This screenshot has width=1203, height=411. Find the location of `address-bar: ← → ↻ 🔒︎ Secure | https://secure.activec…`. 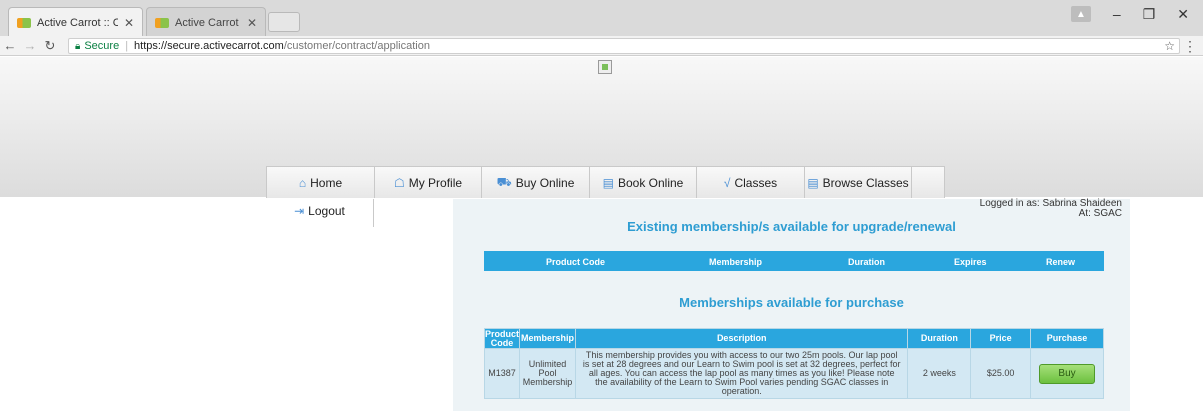

address-bar: ← → ↻ 🔒︎ Secure | https://secure.activec… is located at coordinates (601, 46).